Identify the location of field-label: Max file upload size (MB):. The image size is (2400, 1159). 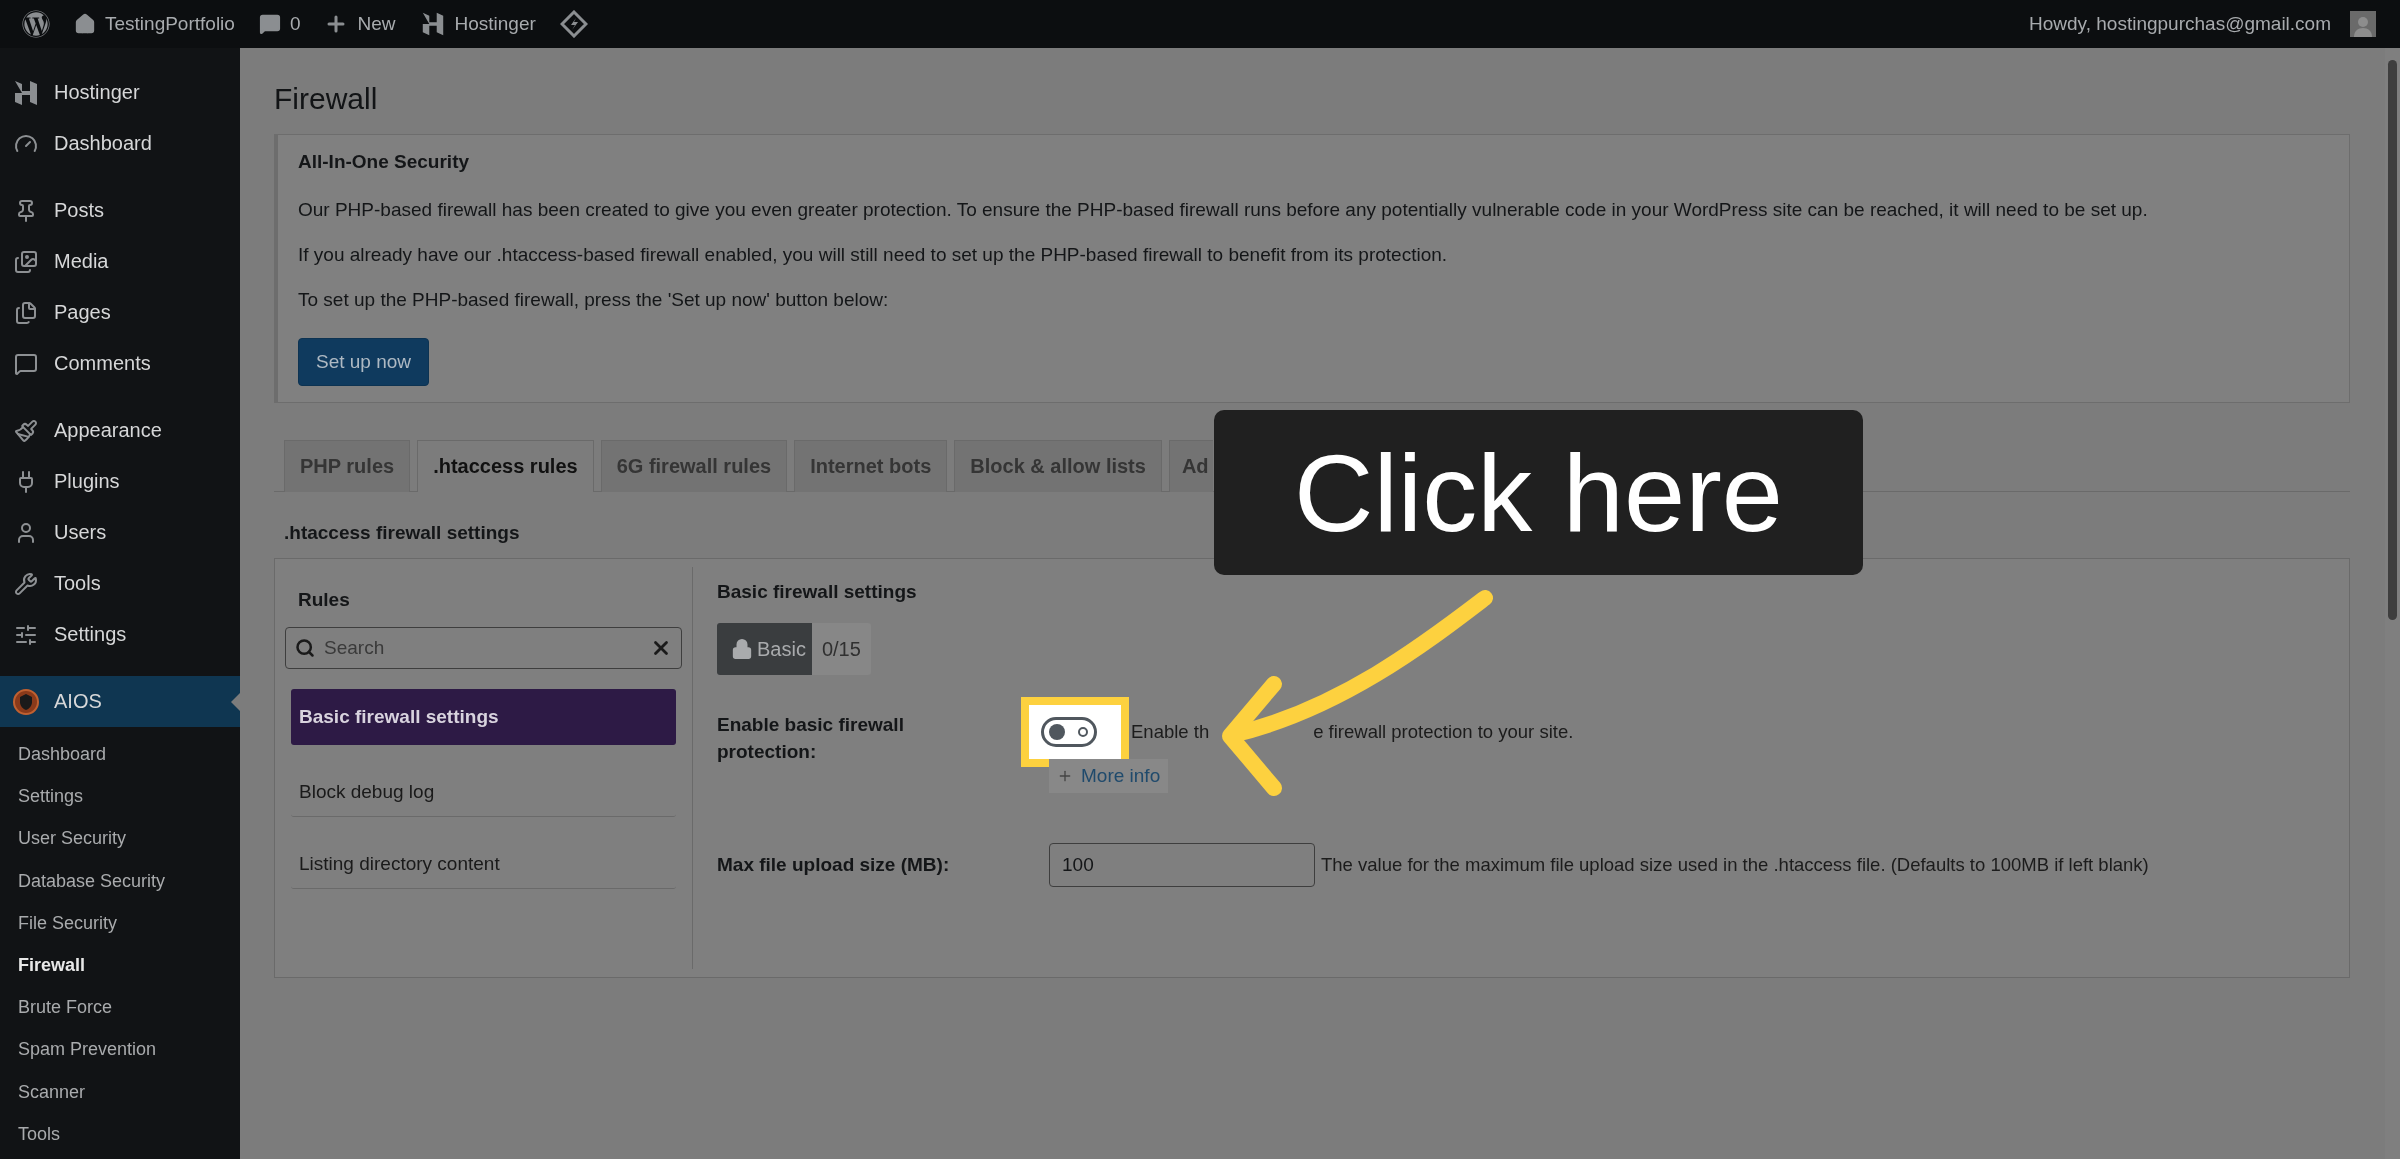
(834, 865).